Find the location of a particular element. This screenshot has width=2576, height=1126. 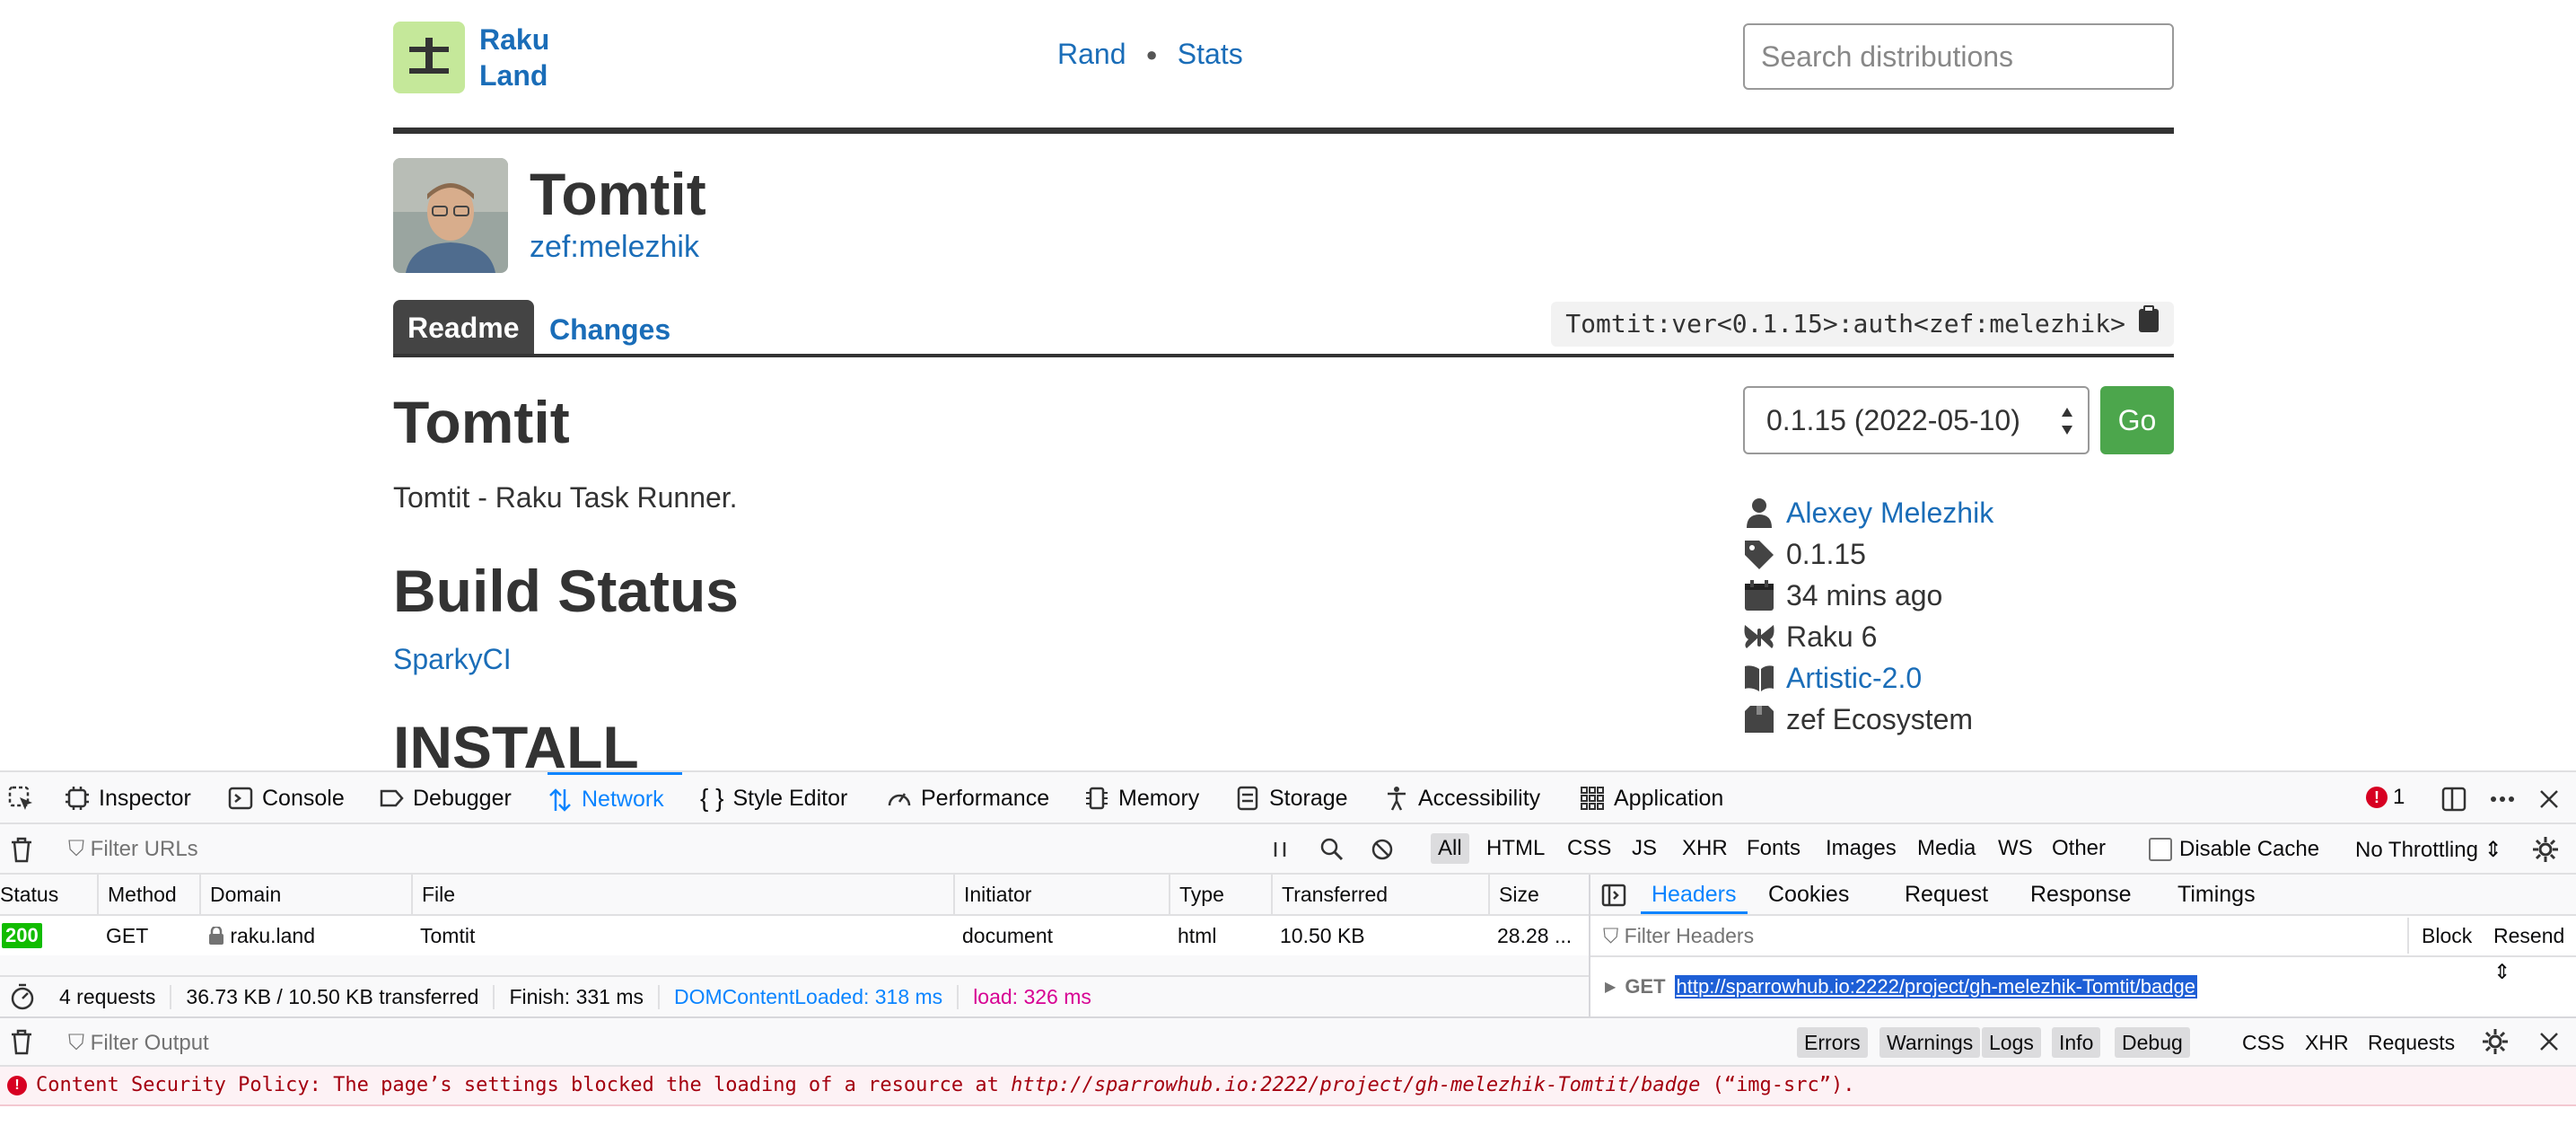

row-file: Tomtit is located at coordinates (448, 935).